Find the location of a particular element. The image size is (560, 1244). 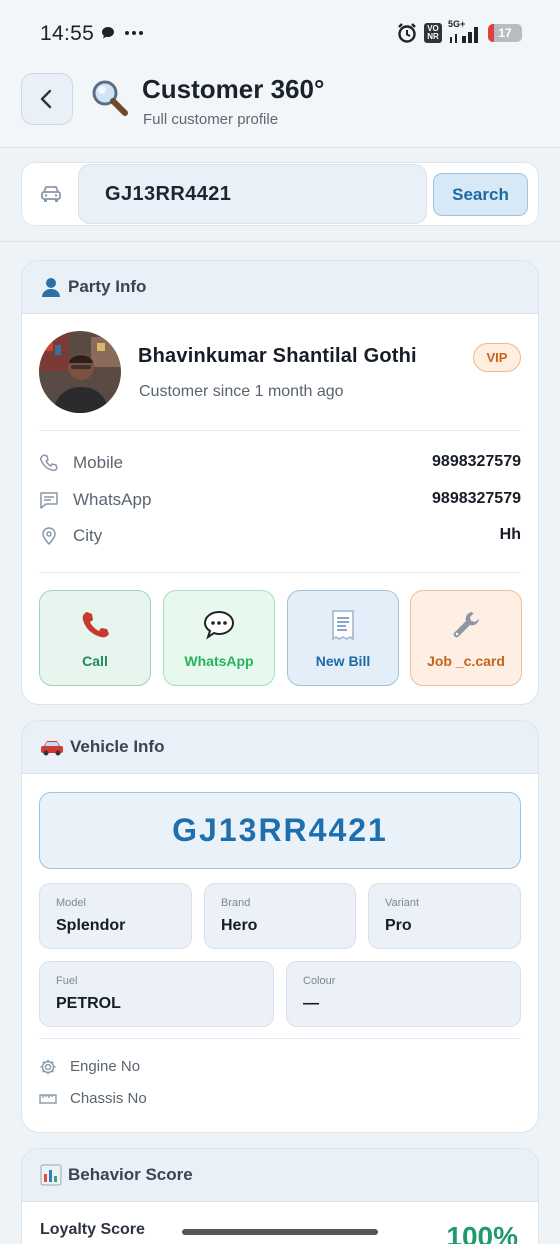

number-plate: GJ13RR4421 is located at coordinates (280, 830).